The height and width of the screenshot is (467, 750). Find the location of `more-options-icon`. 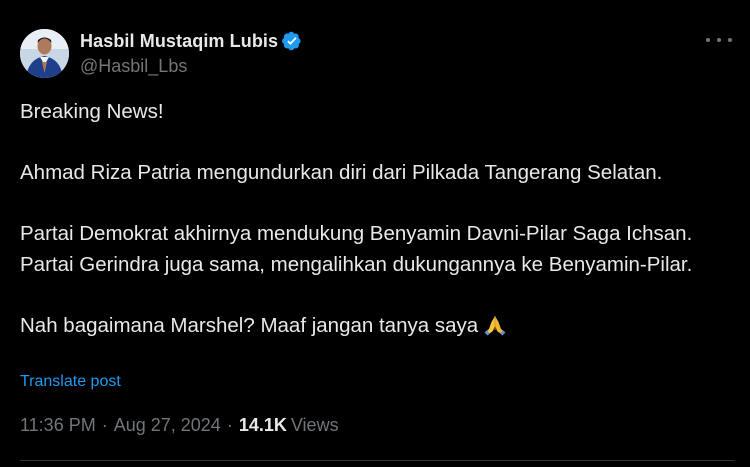

more-options-icon is located at coordinates (719, 40).